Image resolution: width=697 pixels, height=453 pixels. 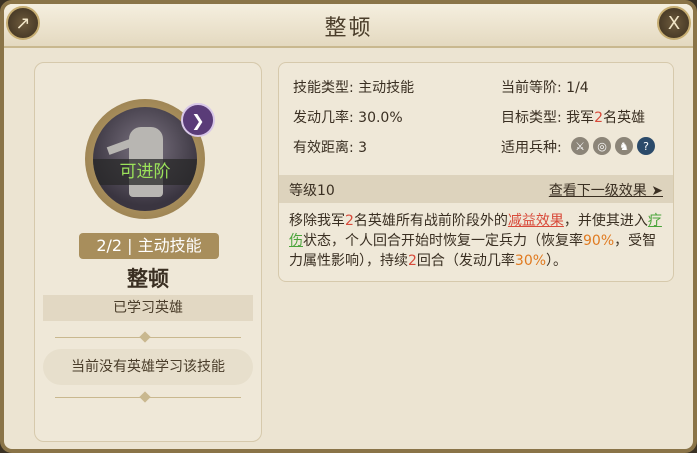 What do you see at coordinates (323, 118) in the screenshot?
I see `trigger-rate-label: 发动几率:` at bounding box center [323, 118].